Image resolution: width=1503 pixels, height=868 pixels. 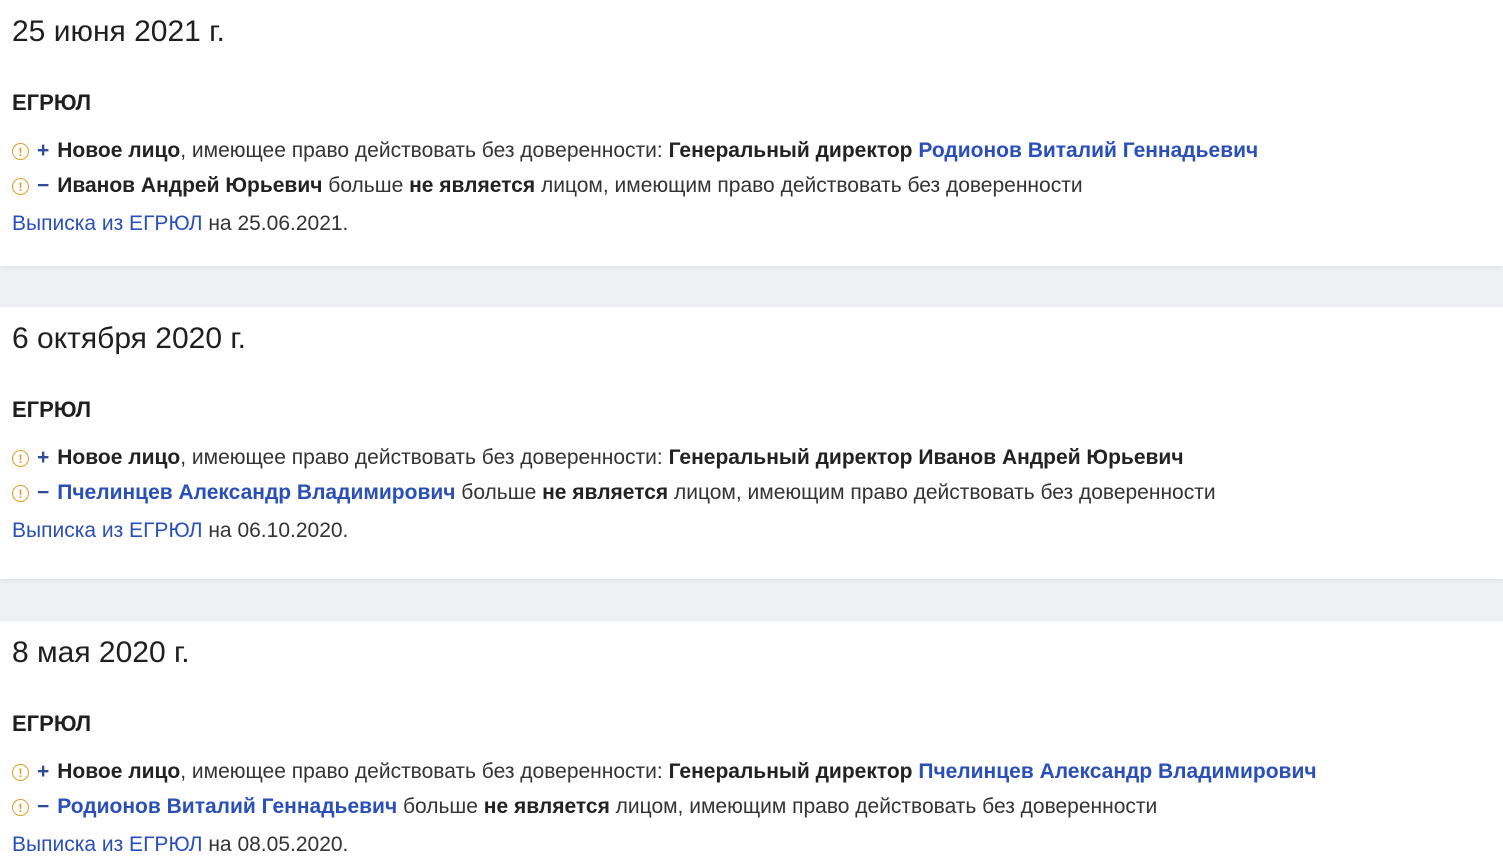 What do you see at coordinates (129, 338) in the screenshot?
I see `event-date: 6 октября 2020 г.` at bounding box center [129, 338].